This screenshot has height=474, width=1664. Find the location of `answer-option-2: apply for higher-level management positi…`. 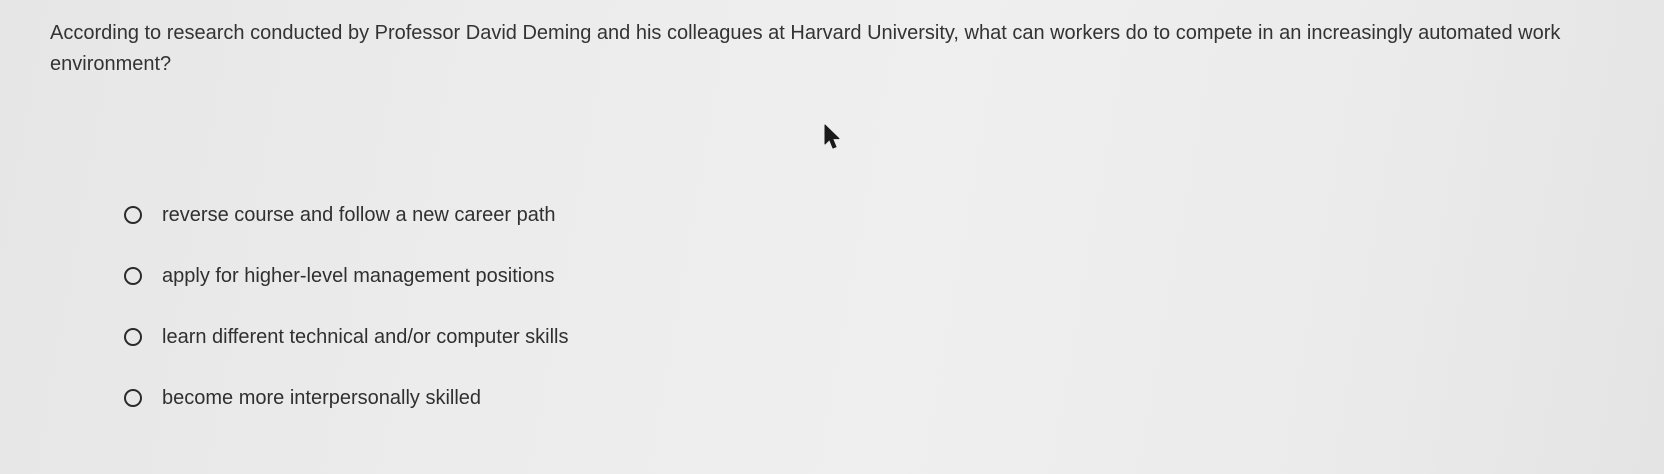

answer-option-2: apply for higher-level management positi… is located at coordinates (346, 276).